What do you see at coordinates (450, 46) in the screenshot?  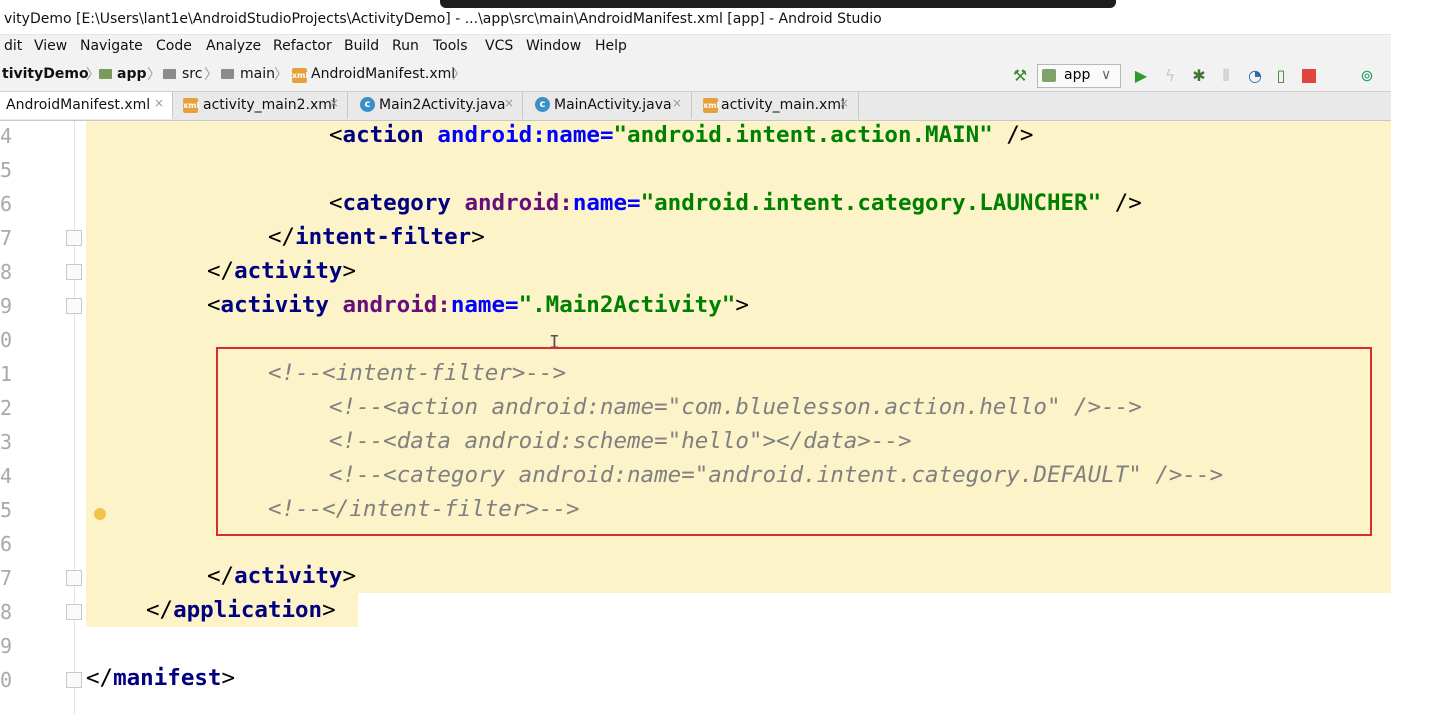 I see `menu-tools: Tools` at bounding box center [450, 46].